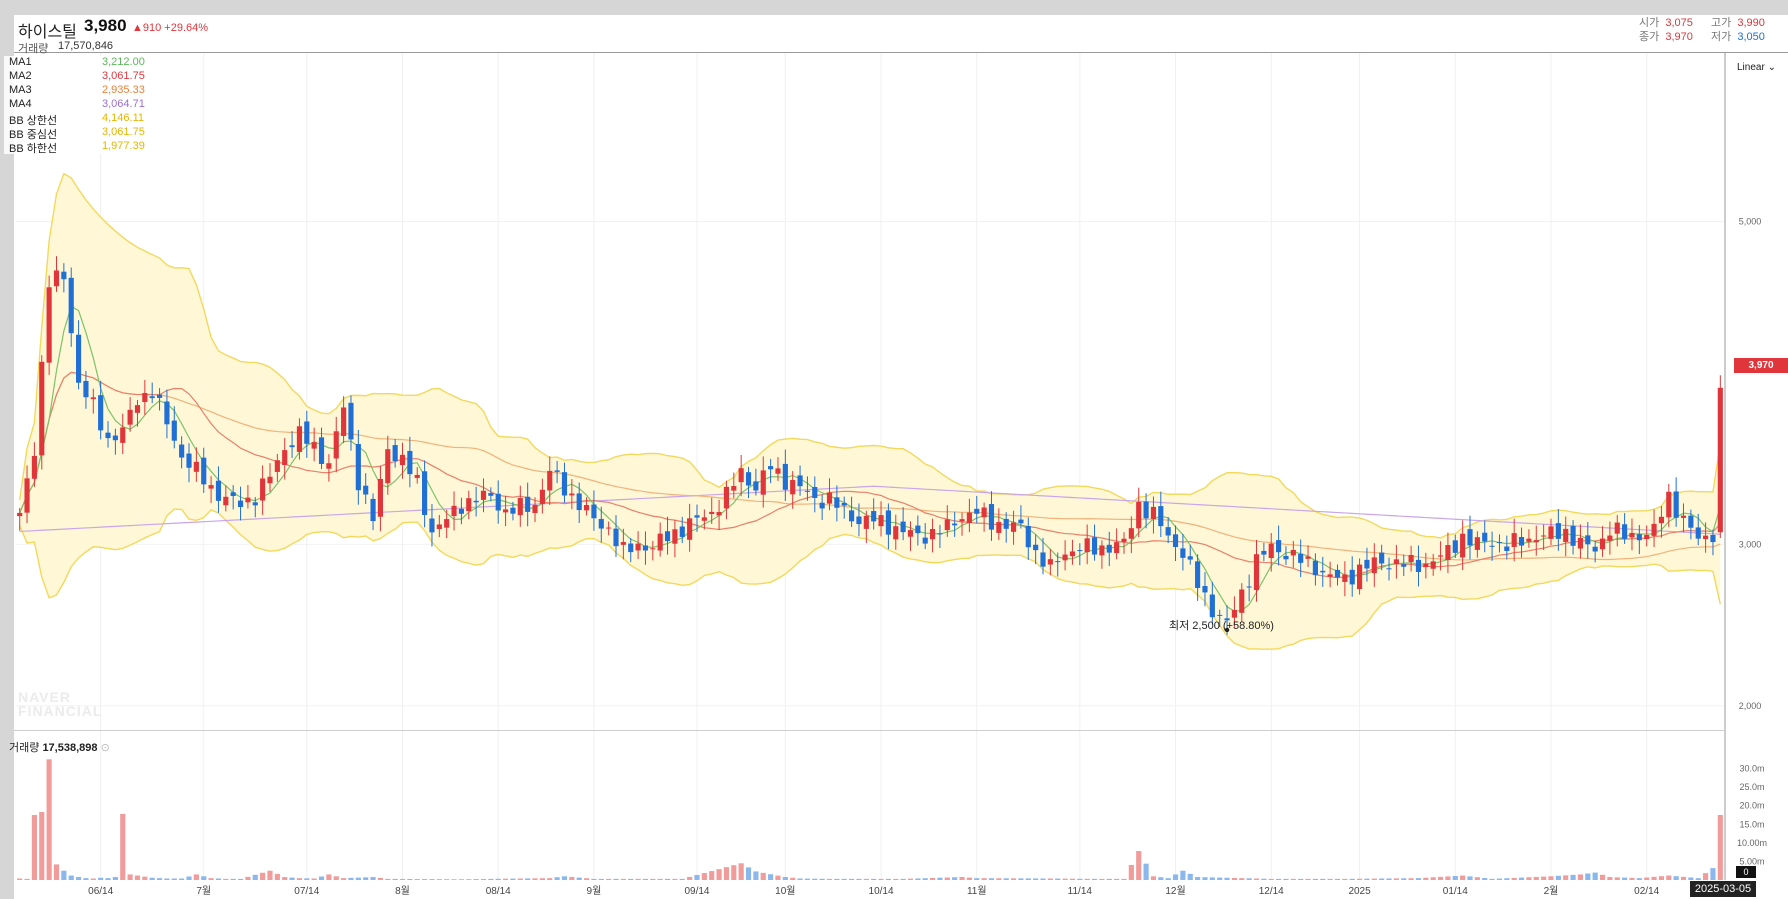  What do you see at coordinates (78, 133) in the screenshot?
I see `legend-bb-middle: BB 중심선 3,061.75` at bounding box center [78, 133].